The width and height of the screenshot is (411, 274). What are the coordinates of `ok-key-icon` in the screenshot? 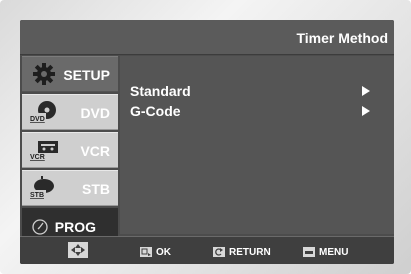 It's located at (146, 252).